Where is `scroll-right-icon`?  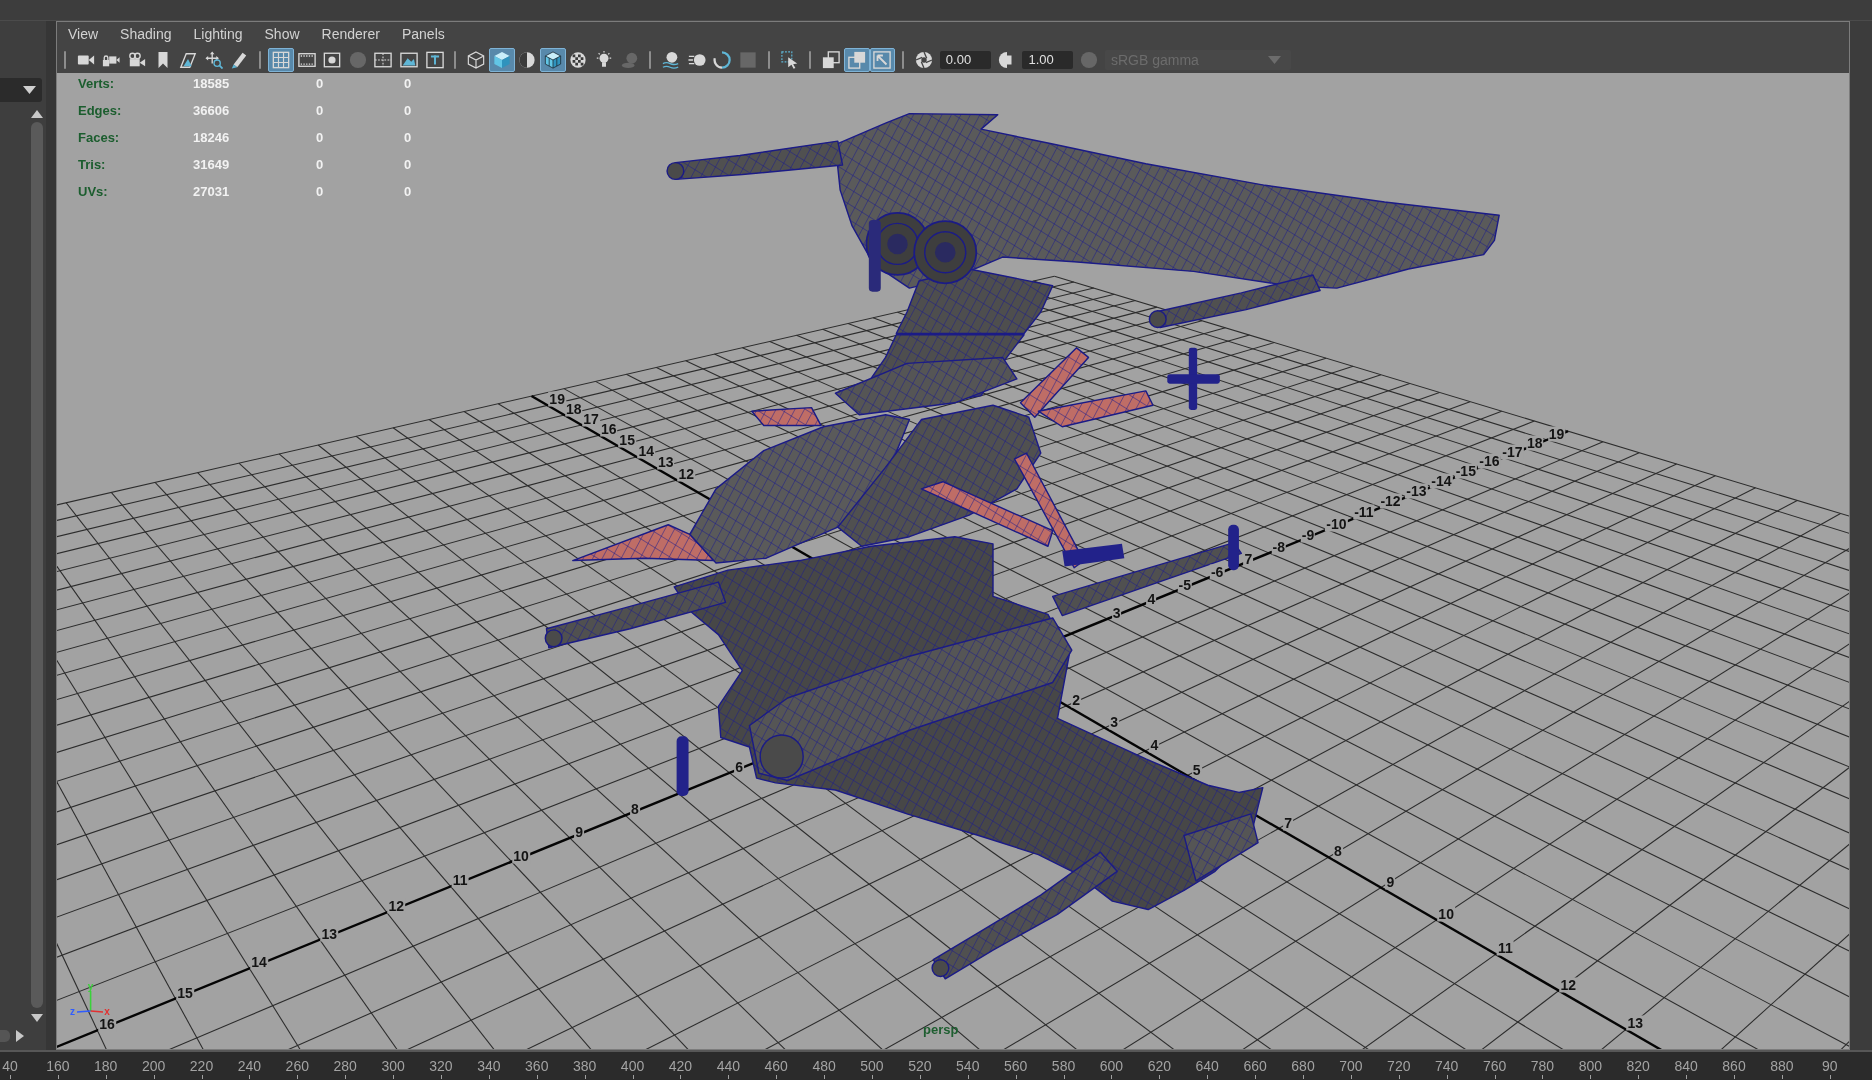
scroll-right-icon is located at coordinates (20, 1036).